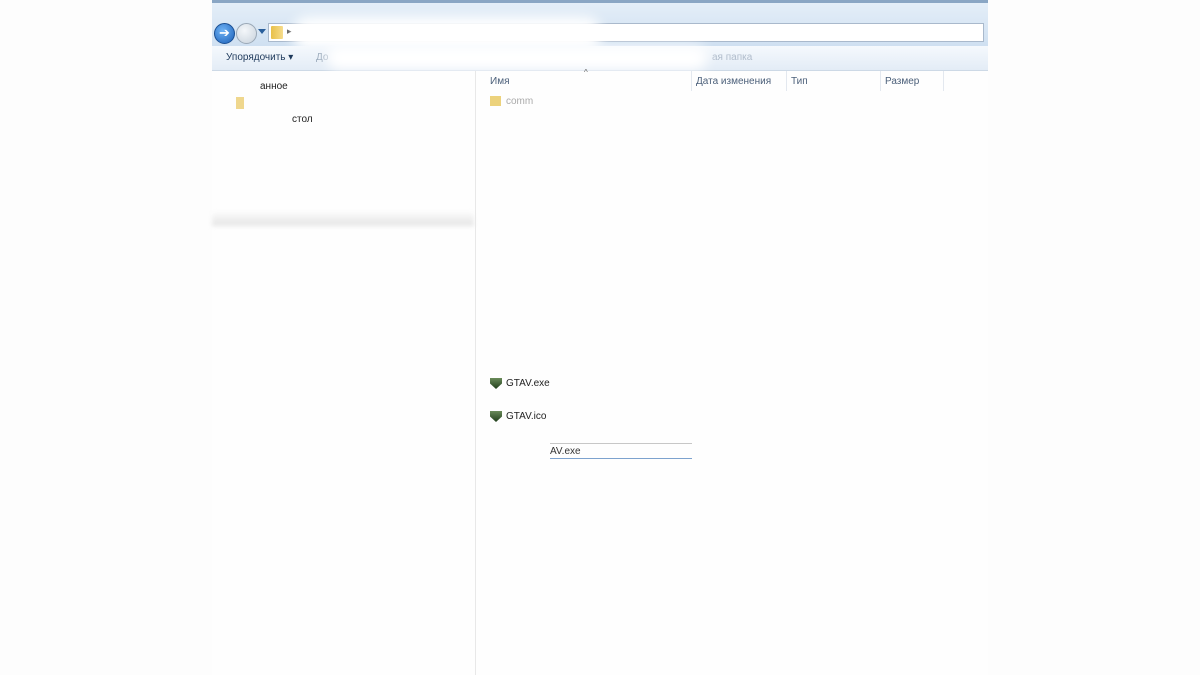 This screenshot has height=675, width=1200. I want to click on navigation-pane-scrollbar, so click(343, 218).